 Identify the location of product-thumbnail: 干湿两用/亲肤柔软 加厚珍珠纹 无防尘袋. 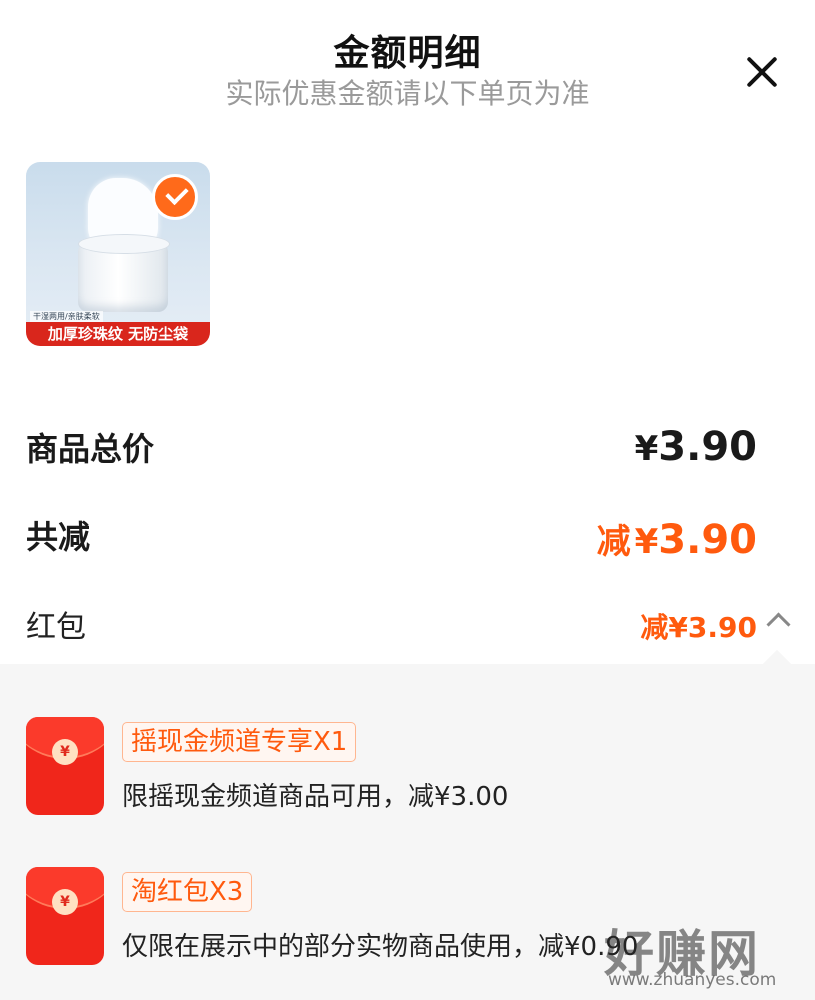
(118, 254).